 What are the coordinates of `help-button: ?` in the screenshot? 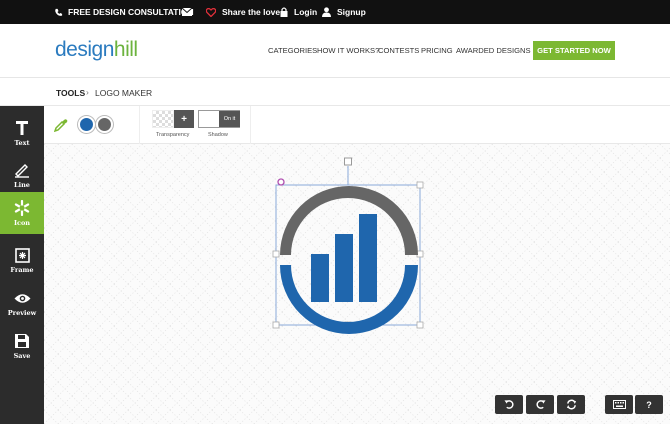 It's located at (649, 404).